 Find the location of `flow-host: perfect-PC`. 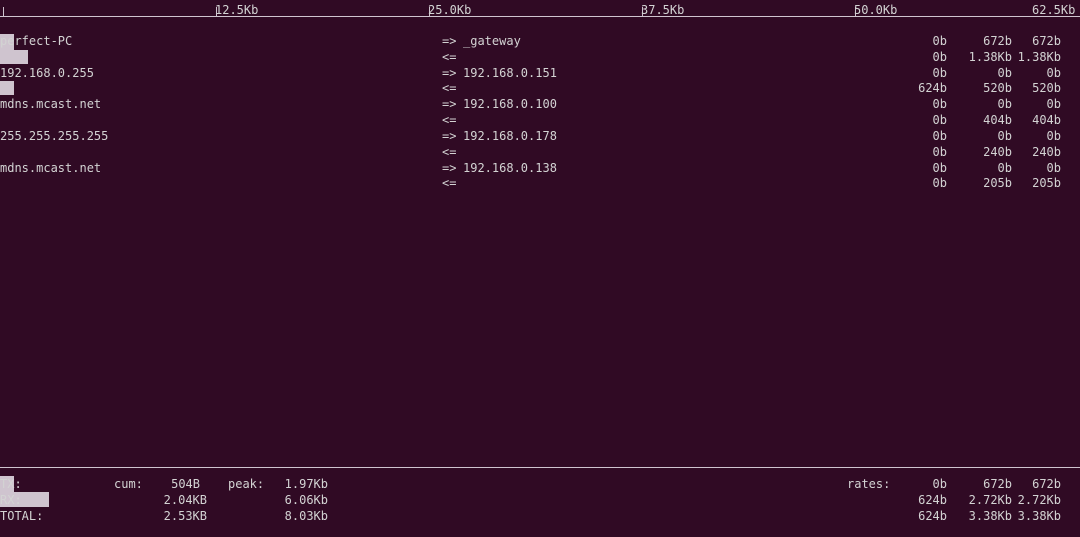

flow-host: perfect-PC is located at coordinates (36, 41).